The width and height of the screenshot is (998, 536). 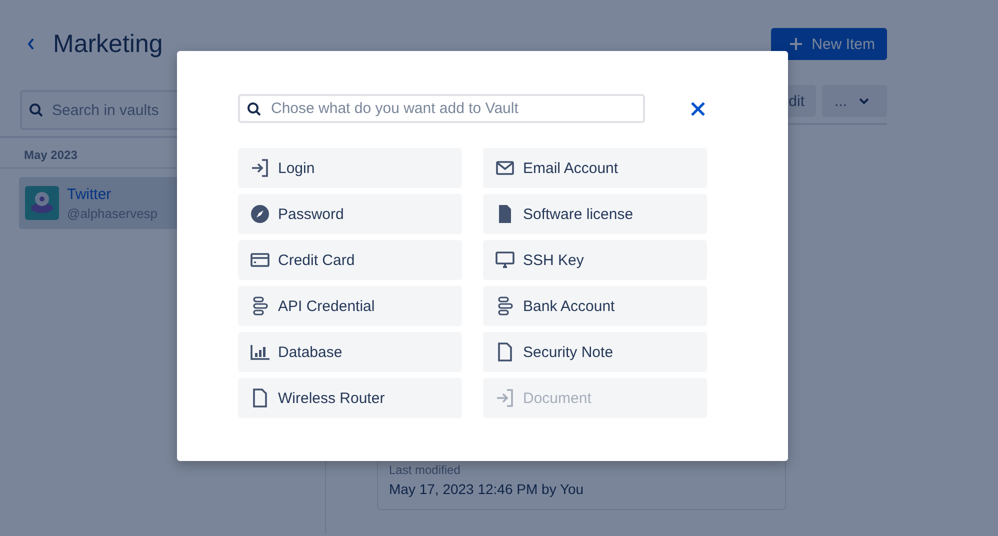 What do you see at coordinates (350, 306) in the screenshot?
I see `item-type-option: API Credential` at bounding box center [350, 306].